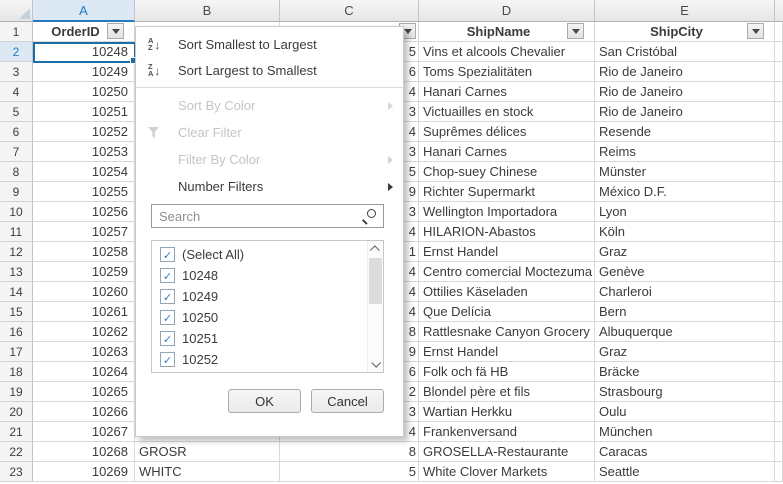 The width and height of the screenshot is (783, 484). What do you see at coordinates (84, 312) in the screenshot?
I see `cell-a: 10261` at bounding box center [84, 312].